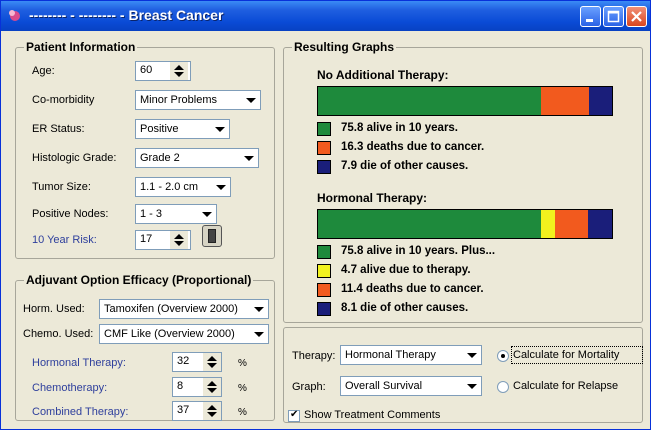 This screenshot has height=430, width=651. What do you see at coordinates (159, 129) in the screenshot?
I see `er-status-value: Positive` at bounding box center [159, 129].